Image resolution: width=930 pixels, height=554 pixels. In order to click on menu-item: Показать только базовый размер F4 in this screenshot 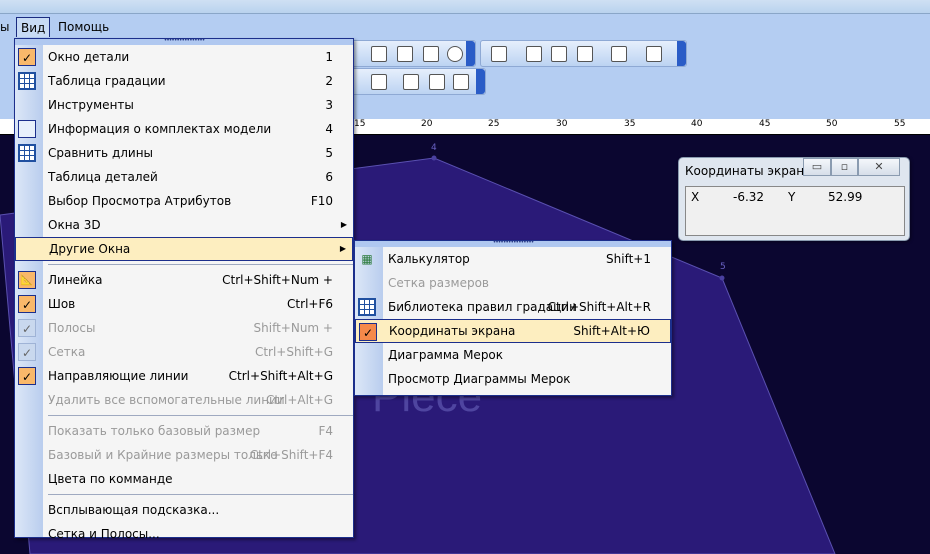, I will do `click(184, 431)`.